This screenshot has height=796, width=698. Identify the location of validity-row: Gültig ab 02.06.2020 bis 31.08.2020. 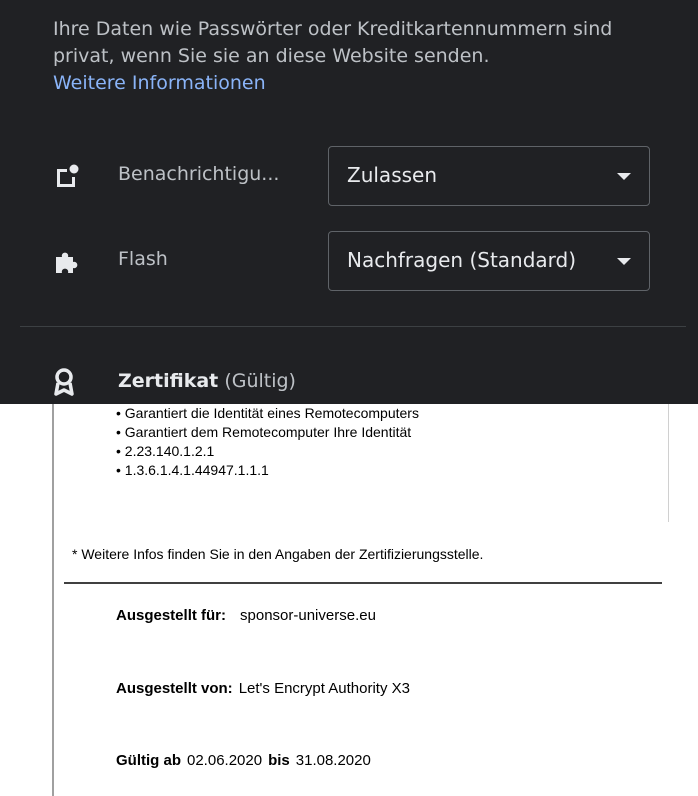
(243, 760).